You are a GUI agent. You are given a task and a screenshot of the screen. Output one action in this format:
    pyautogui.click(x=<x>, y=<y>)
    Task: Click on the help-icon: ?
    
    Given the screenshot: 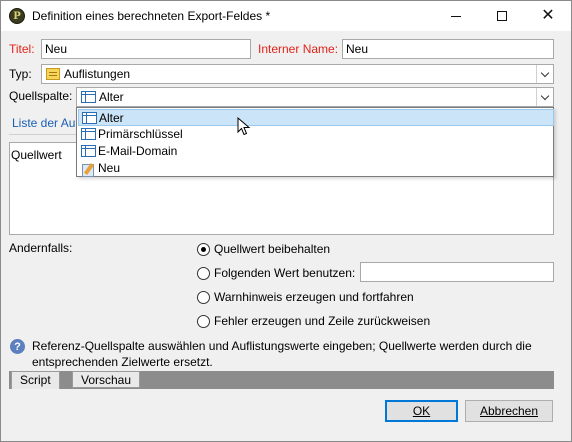 What is the action you would take?
    pyautogui.click(x=17, y=346)
    